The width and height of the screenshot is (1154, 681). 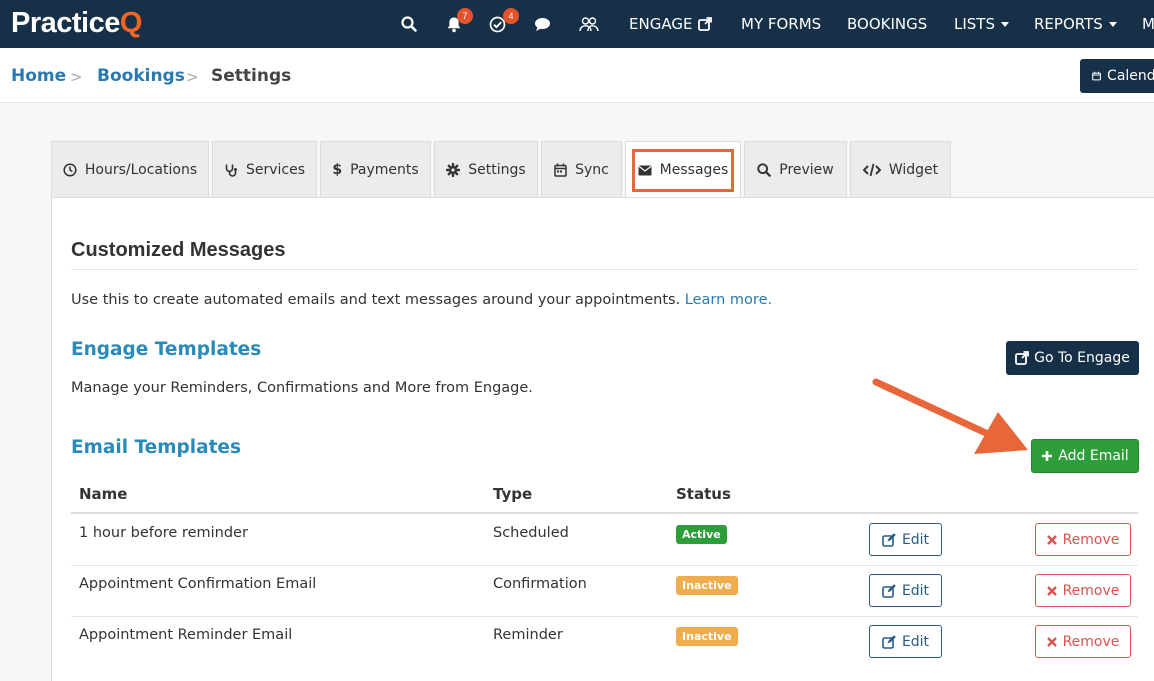 I want to click on nav-reports: REPORTS, so click(x=1075, y=24).